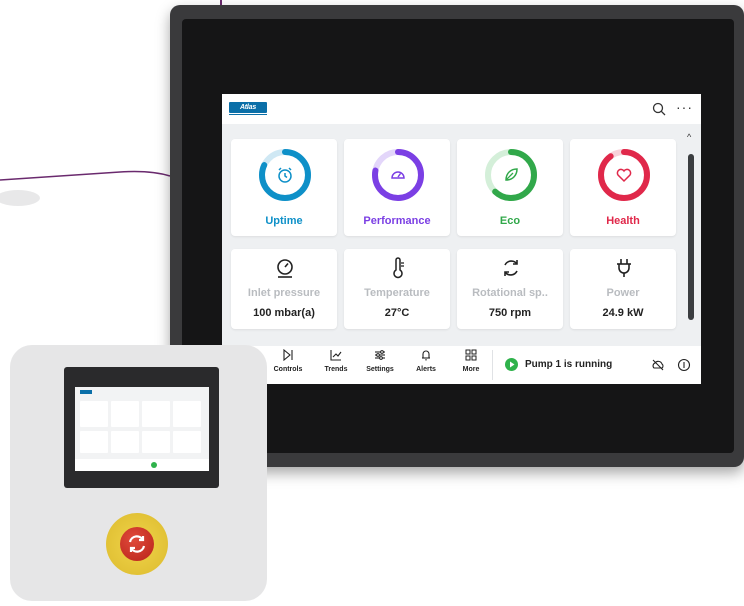  I want to click on grid-icon, so click(471, 355).